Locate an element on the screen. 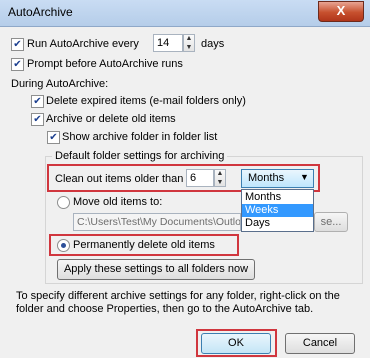 This screenshot has width=370, height=358. permanently-delete-radio is located at coordinates (63, 245).